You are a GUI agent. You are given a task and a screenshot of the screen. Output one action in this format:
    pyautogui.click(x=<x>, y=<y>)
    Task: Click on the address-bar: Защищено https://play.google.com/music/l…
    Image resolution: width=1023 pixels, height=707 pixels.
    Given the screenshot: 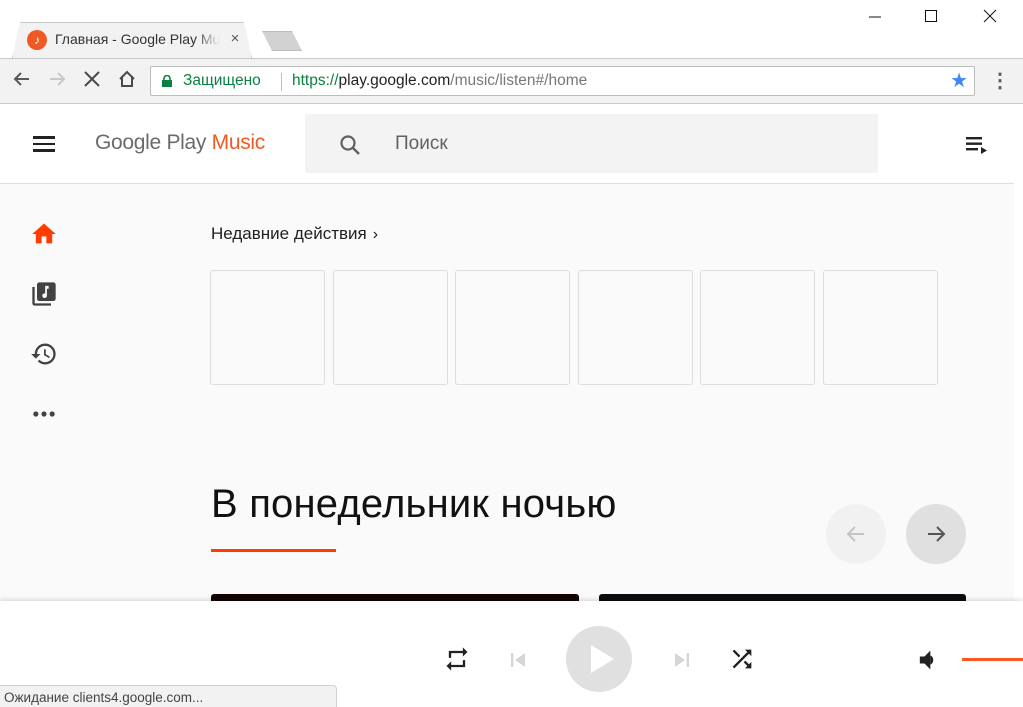 What is the action you would take?
    pyautogui.click(x=562, y=81)
    